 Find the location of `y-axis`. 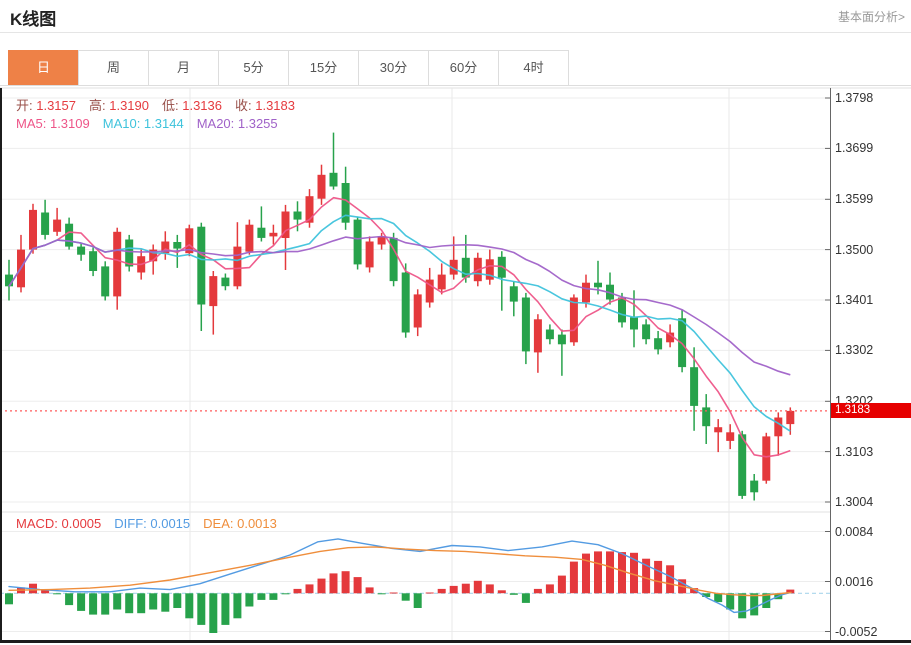

y-axis is located at coordinates (828, 365).